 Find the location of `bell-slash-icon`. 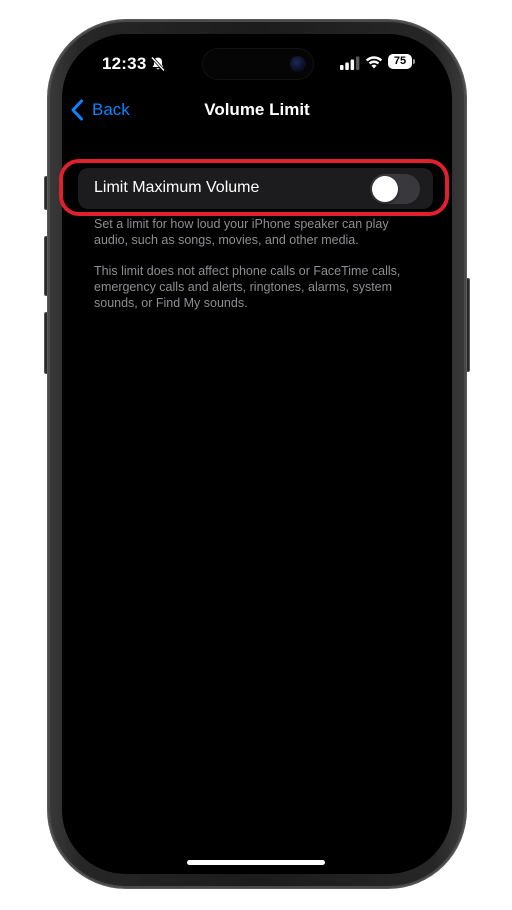

bell-slash-icon is located at coordinates (158, 64).